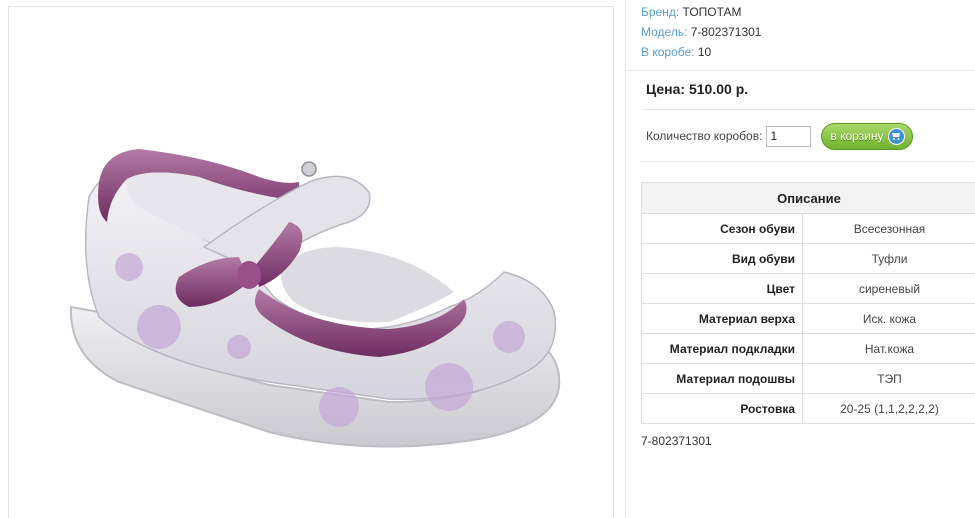 Image resolution: width=975 pixels, height=518 pixels. I want to click on spec-key: Вид обуви, so click(722, 258).